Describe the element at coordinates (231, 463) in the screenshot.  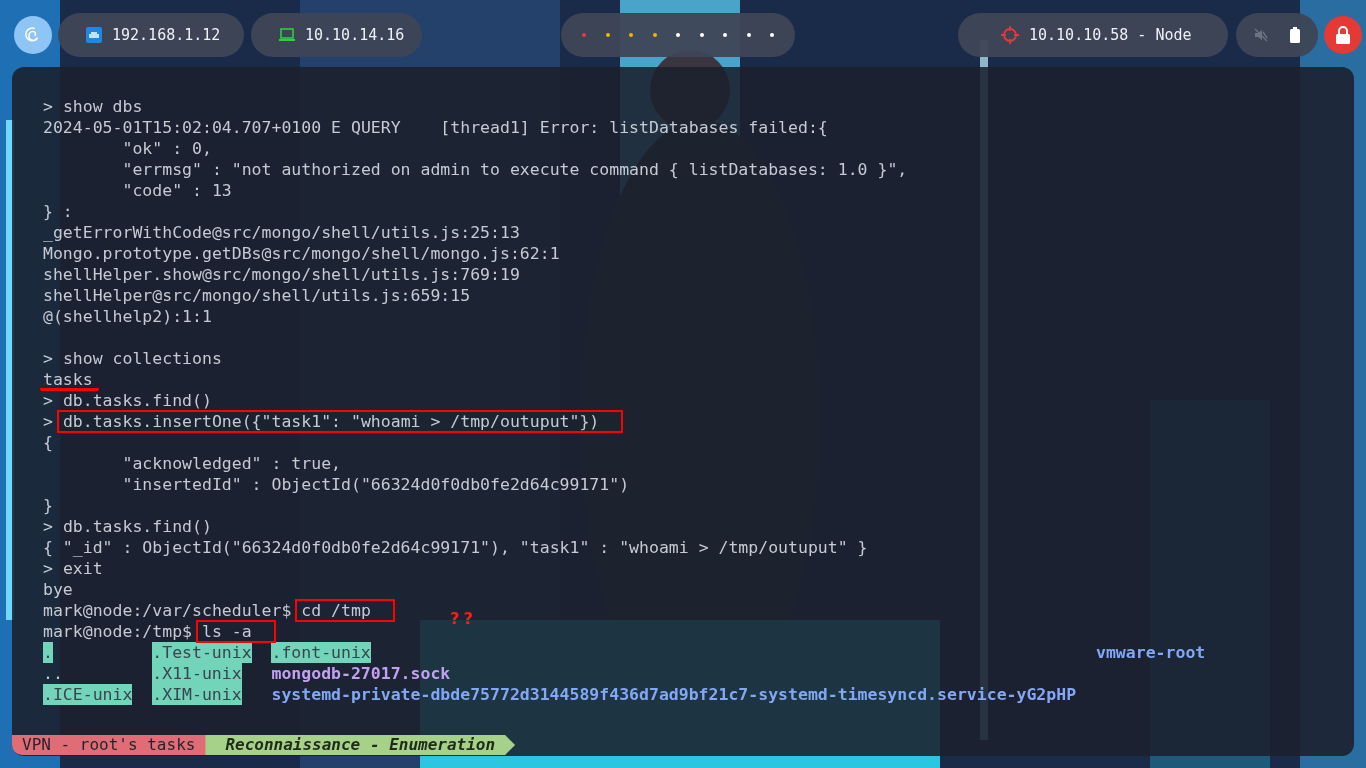
I see `output-line: "acknowledged" : true,` at that location.